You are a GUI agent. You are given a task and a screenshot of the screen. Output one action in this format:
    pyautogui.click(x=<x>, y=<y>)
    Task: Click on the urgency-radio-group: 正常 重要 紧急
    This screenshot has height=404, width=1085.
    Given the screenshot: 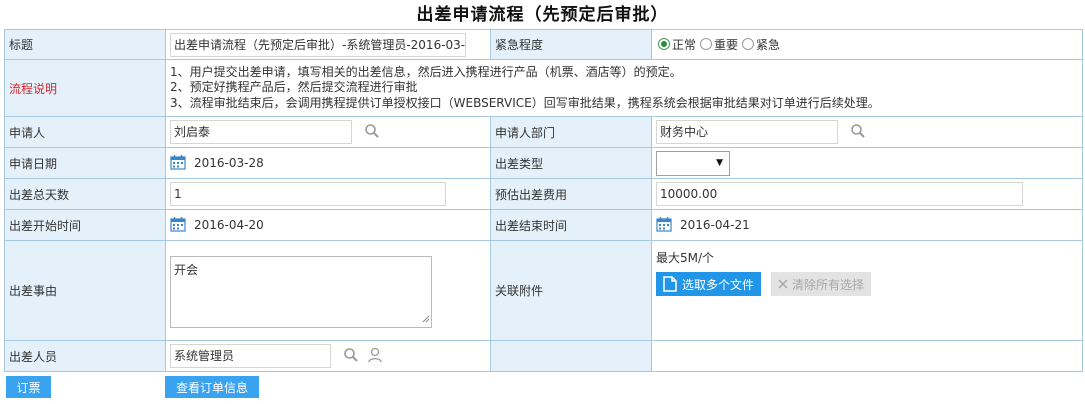 What is the action you would take?
    pyautogui.click(x=719, y=44)
    